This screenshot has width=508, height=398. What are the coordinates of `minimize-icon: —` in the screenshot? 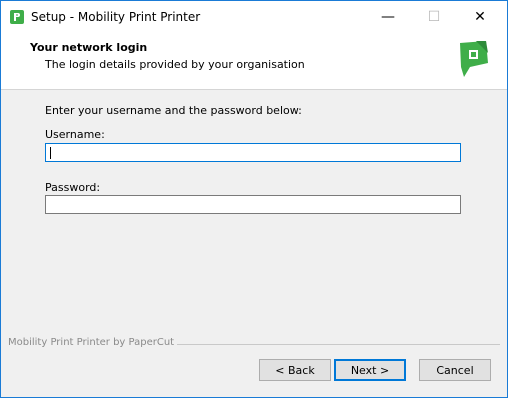 It's located at (388, 17).